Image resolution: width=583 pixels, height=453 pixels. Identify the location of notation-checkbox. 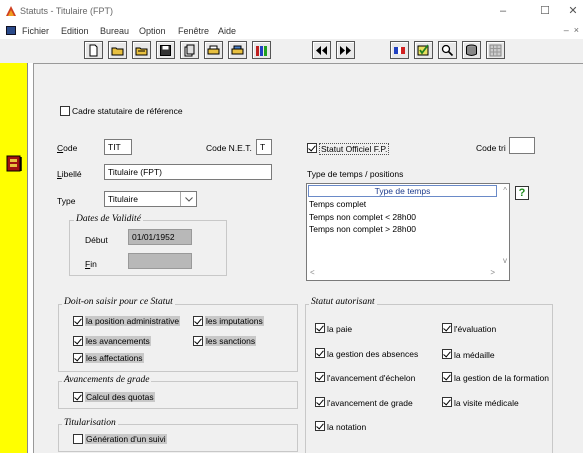
(320, 426).